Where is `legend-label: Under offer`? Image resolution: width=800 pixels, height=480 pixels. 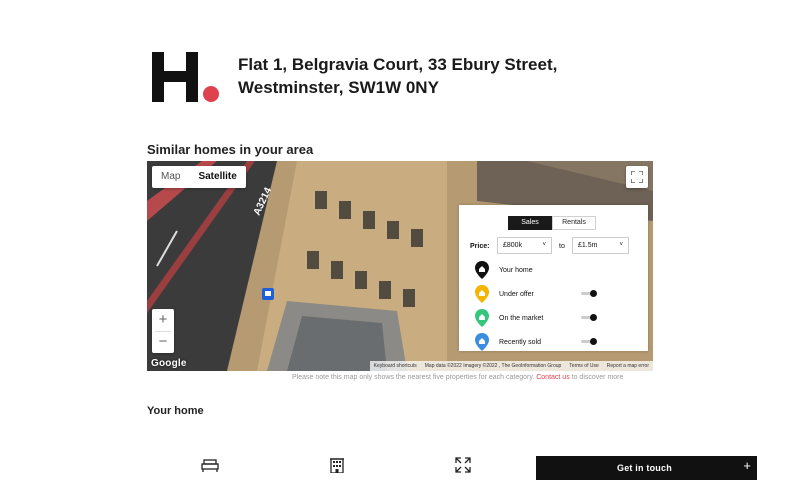
legend-label: Under offer is located at coordinates (516, 294).